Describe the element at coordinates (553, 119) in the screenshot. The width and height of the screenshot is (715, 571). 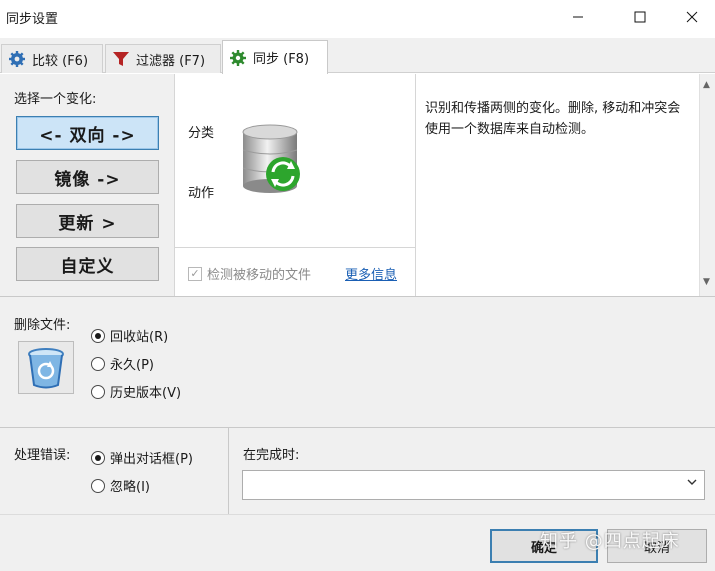
I see `description-text: 识别和传播两侧的变化。删除, 移动和冲突会使用一个数据库来自动检测。` at that location.